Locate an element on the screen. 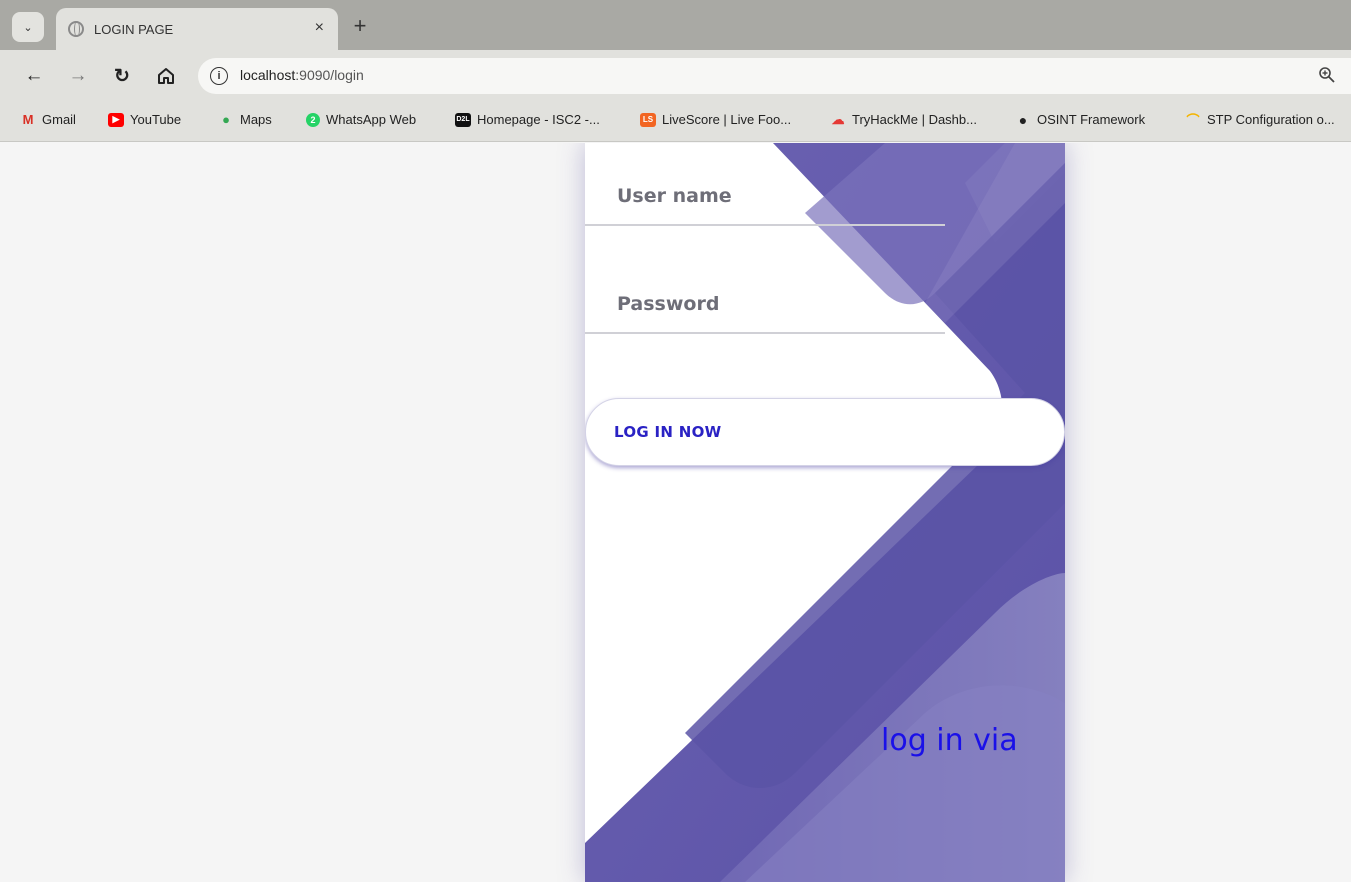 Image resolution: width=1351 pixels, height=882 pixels. reload-button: ↻ is located at coordinates (122, 76).